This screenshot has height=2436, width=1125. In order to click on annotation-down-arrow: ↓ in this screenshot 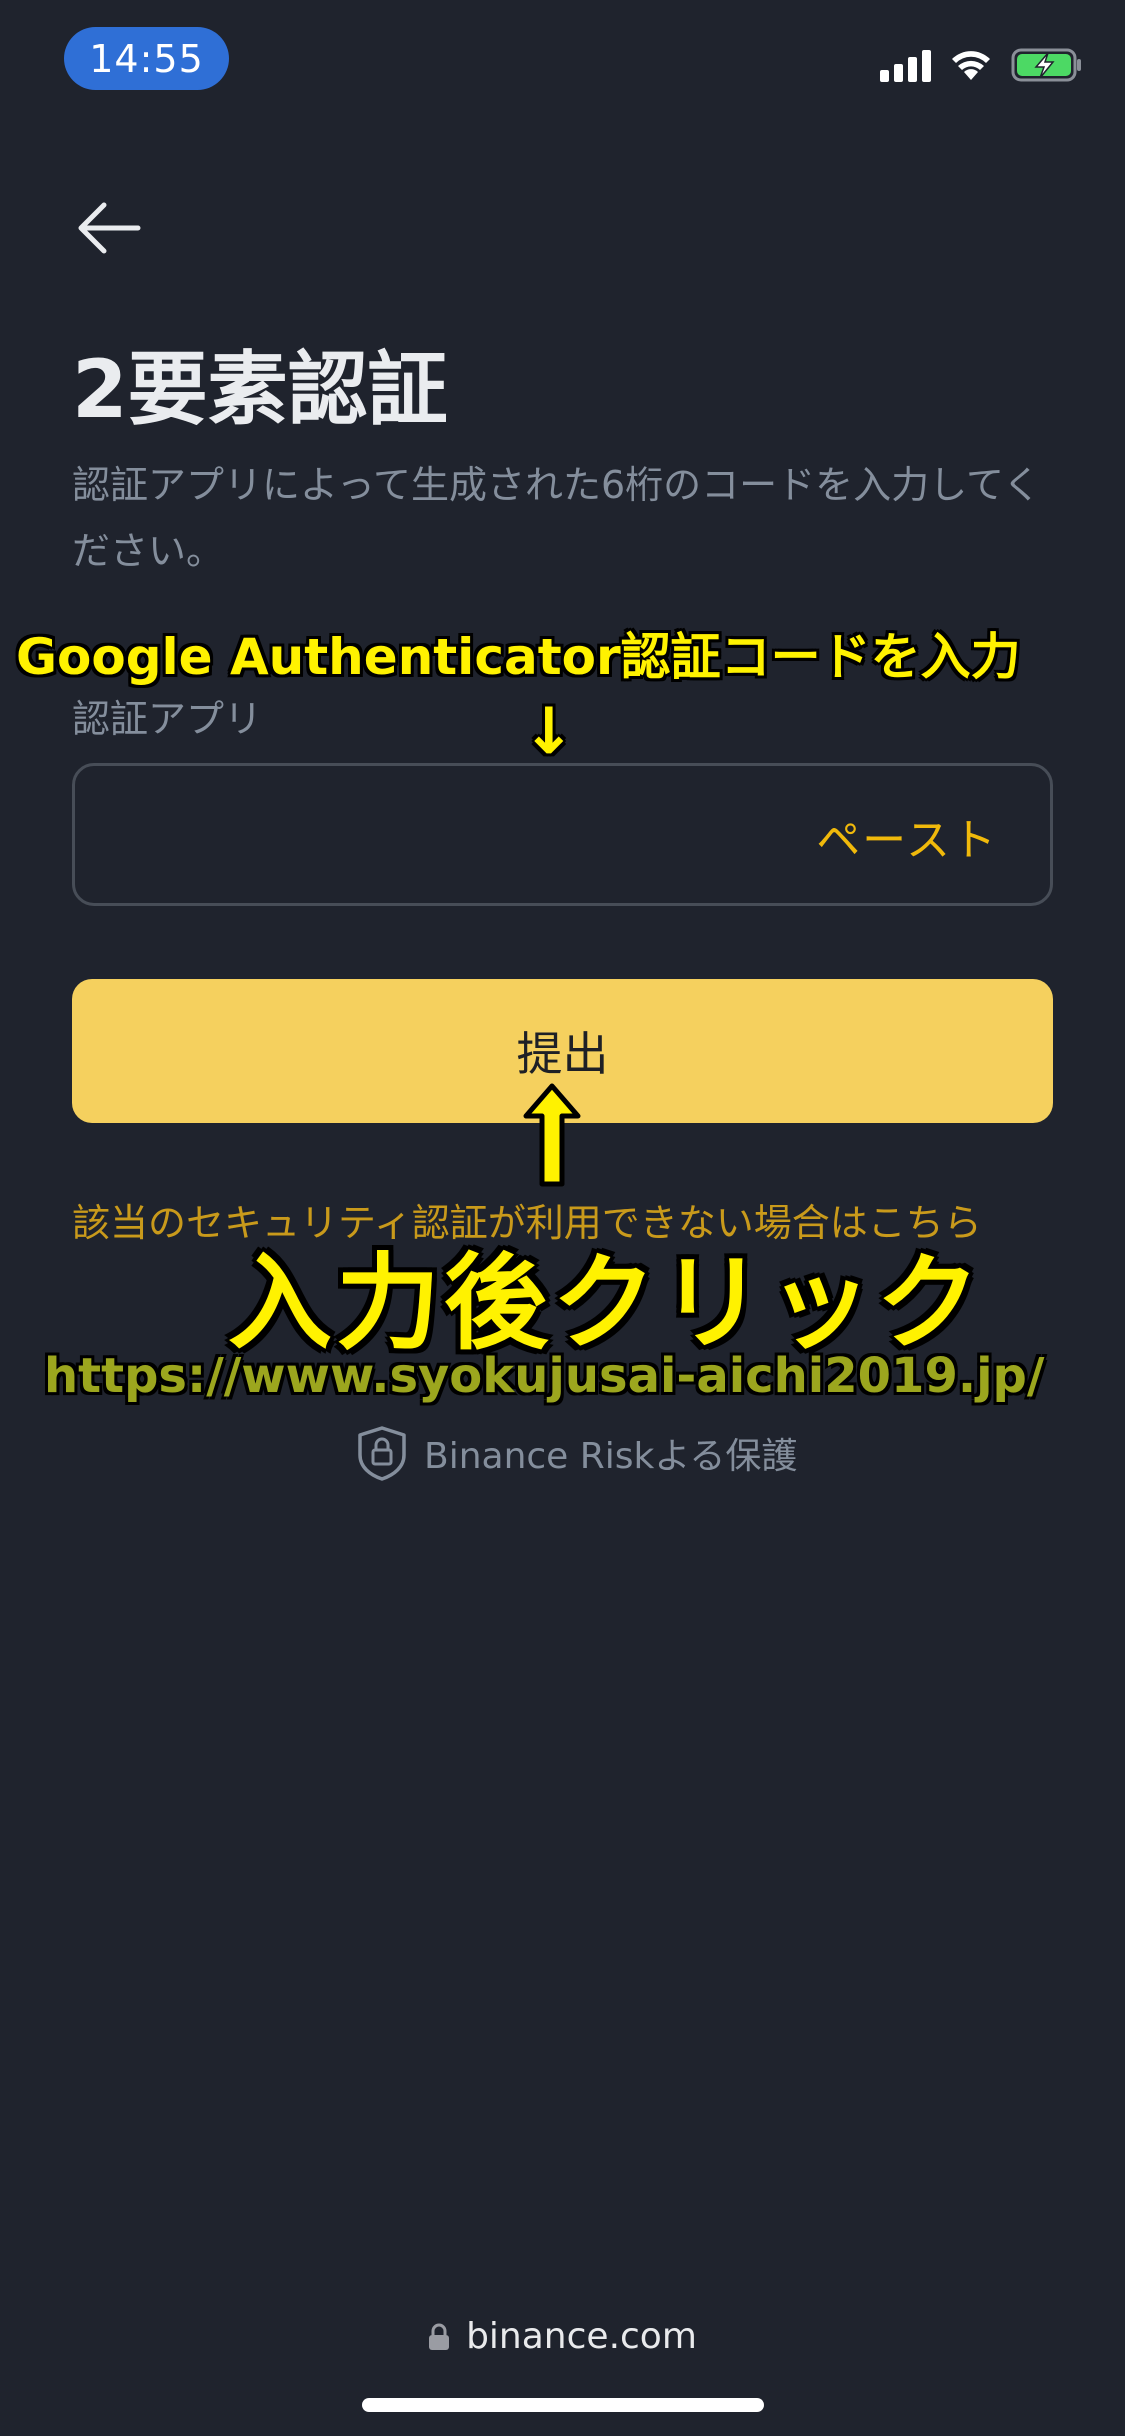, I will do `click(549, 732)`.